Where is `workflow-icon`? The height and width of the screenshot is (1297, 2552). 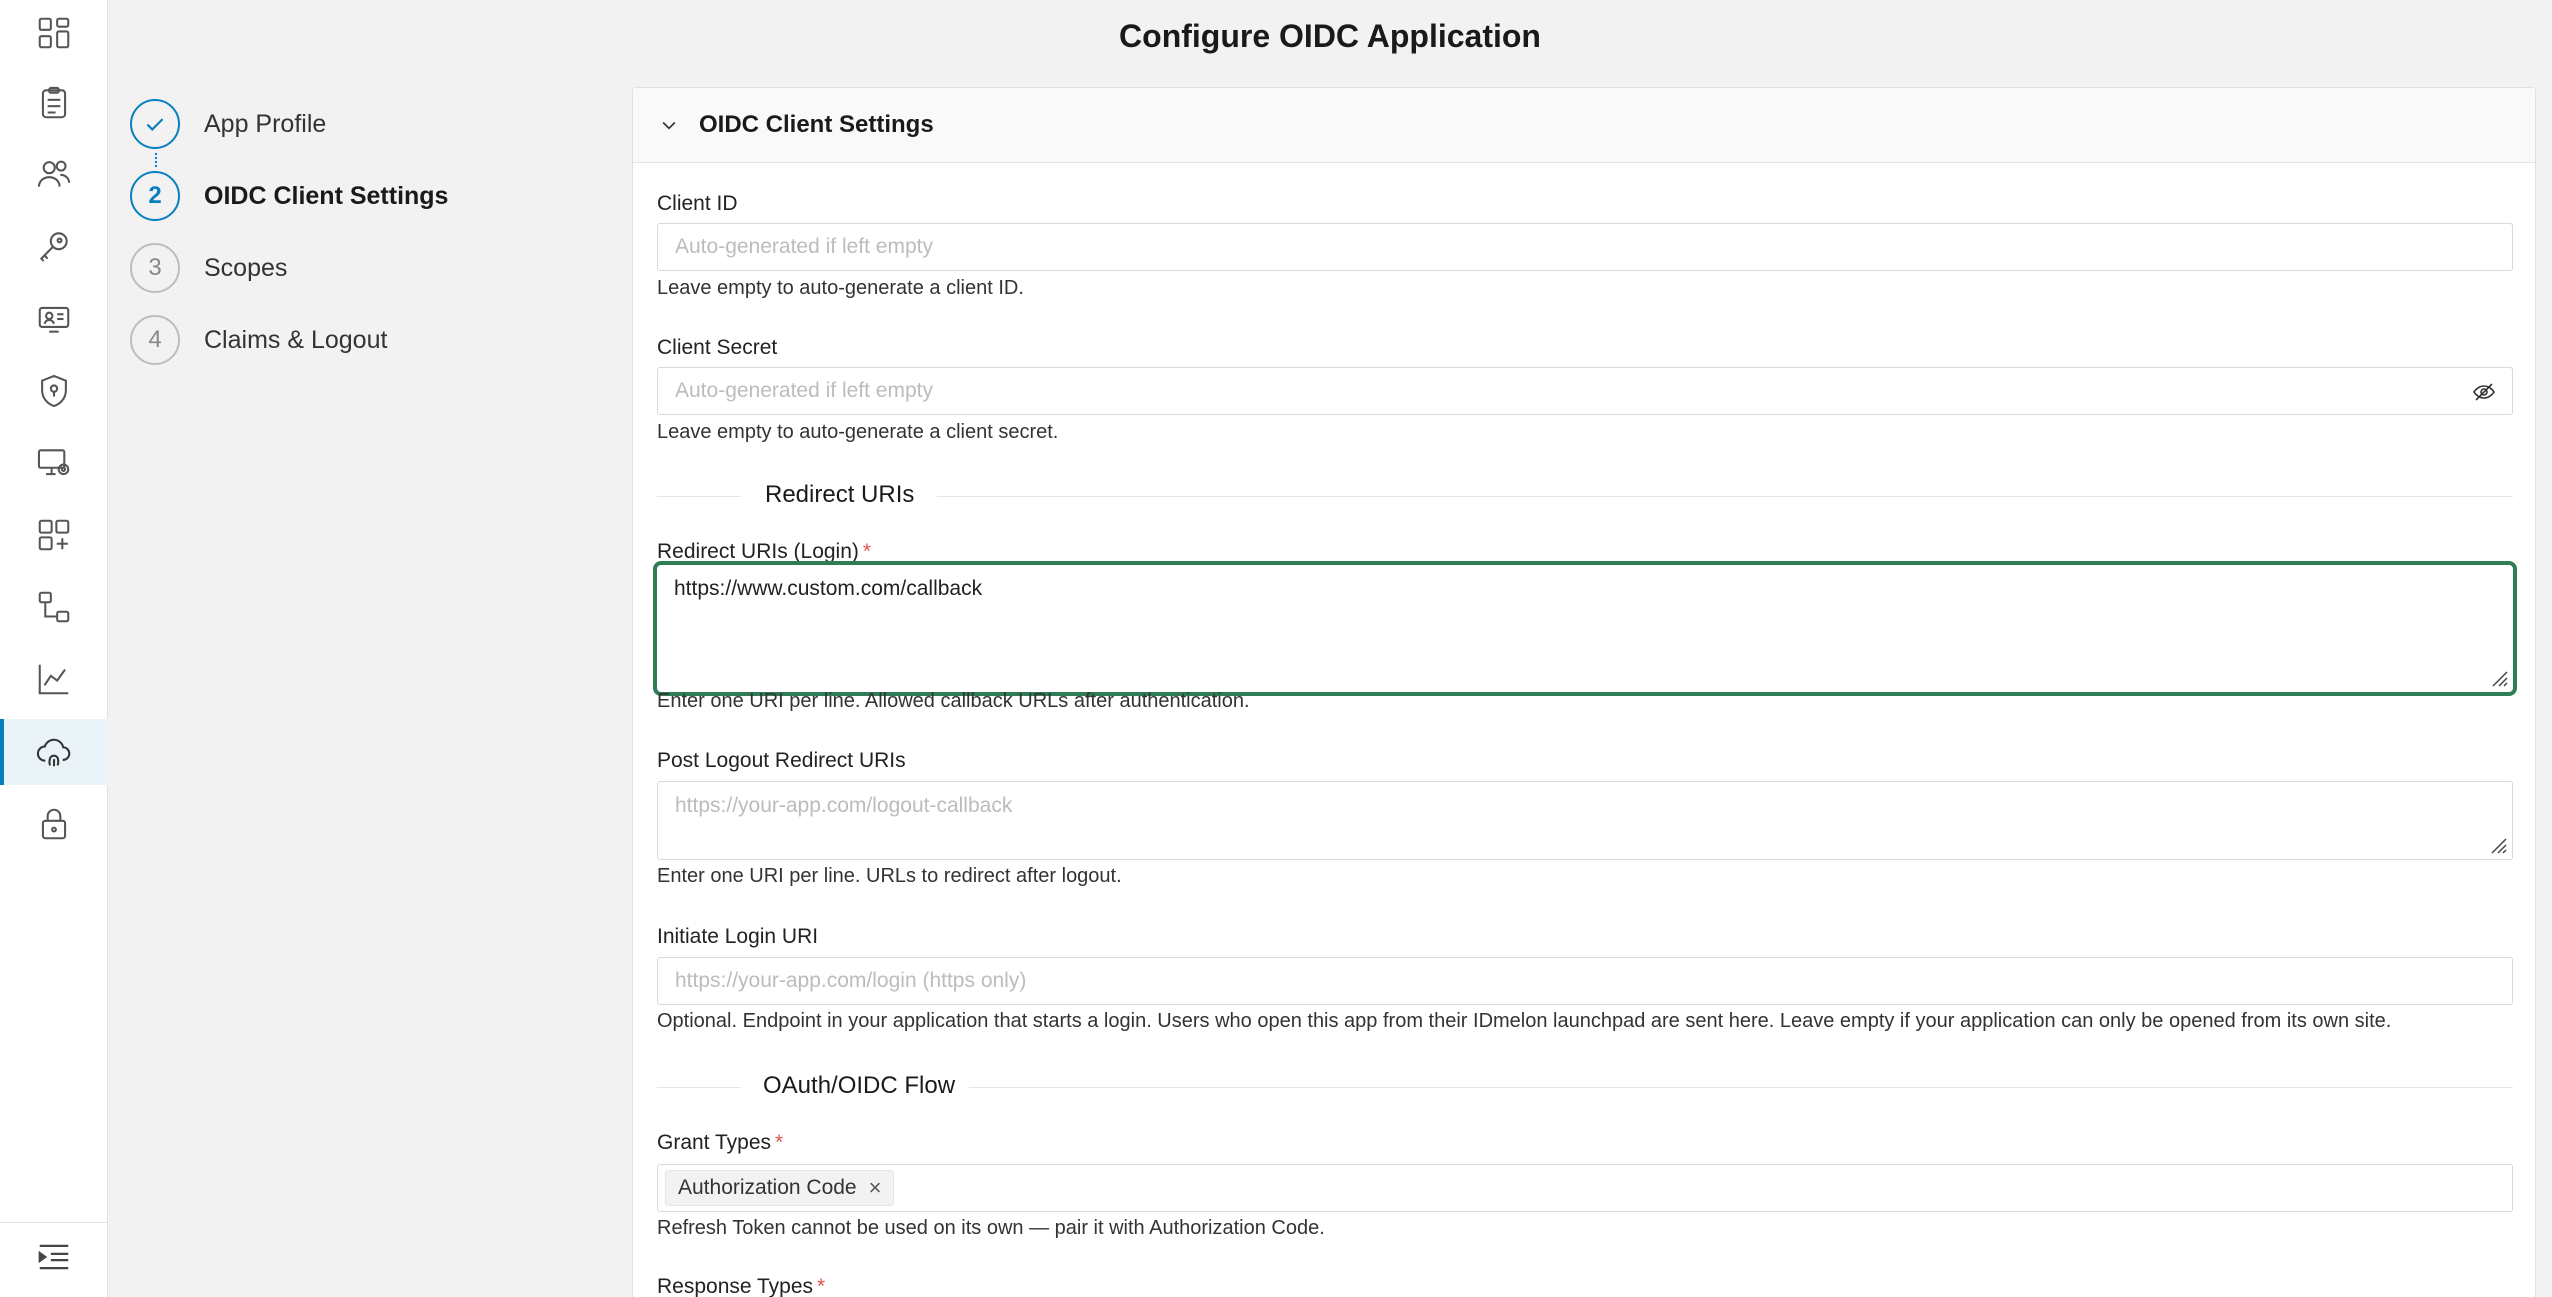 workflow-icon is located at coordinates (54, 607).